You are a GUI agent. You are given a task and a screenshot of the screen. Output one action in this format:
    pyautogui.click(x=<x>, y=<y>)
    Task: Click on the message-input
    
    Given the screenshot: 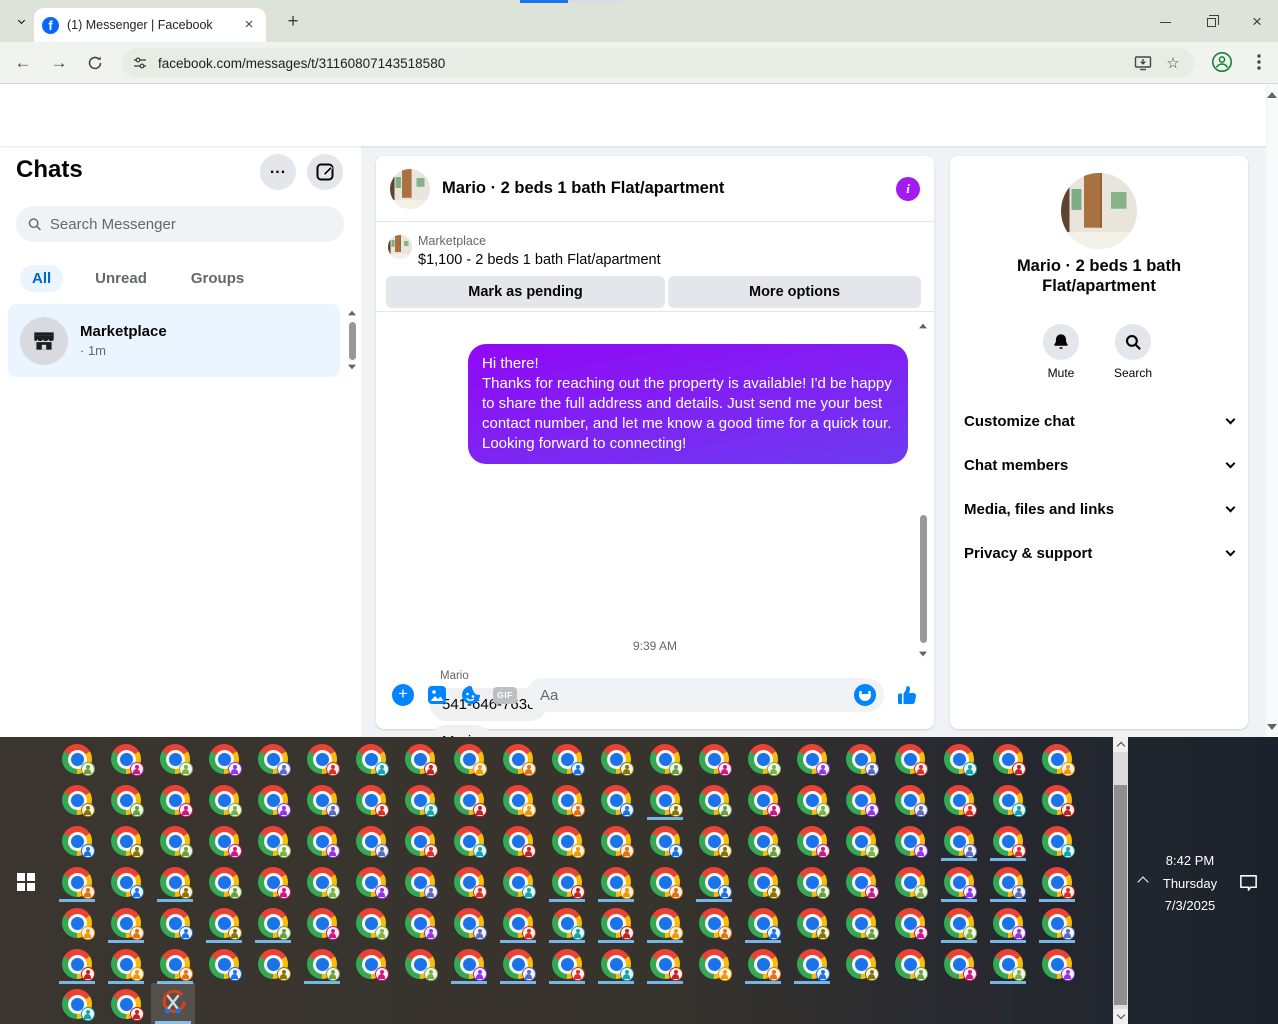 What is the action you would take?
    pyautogui.click(x=705, y=695)
    